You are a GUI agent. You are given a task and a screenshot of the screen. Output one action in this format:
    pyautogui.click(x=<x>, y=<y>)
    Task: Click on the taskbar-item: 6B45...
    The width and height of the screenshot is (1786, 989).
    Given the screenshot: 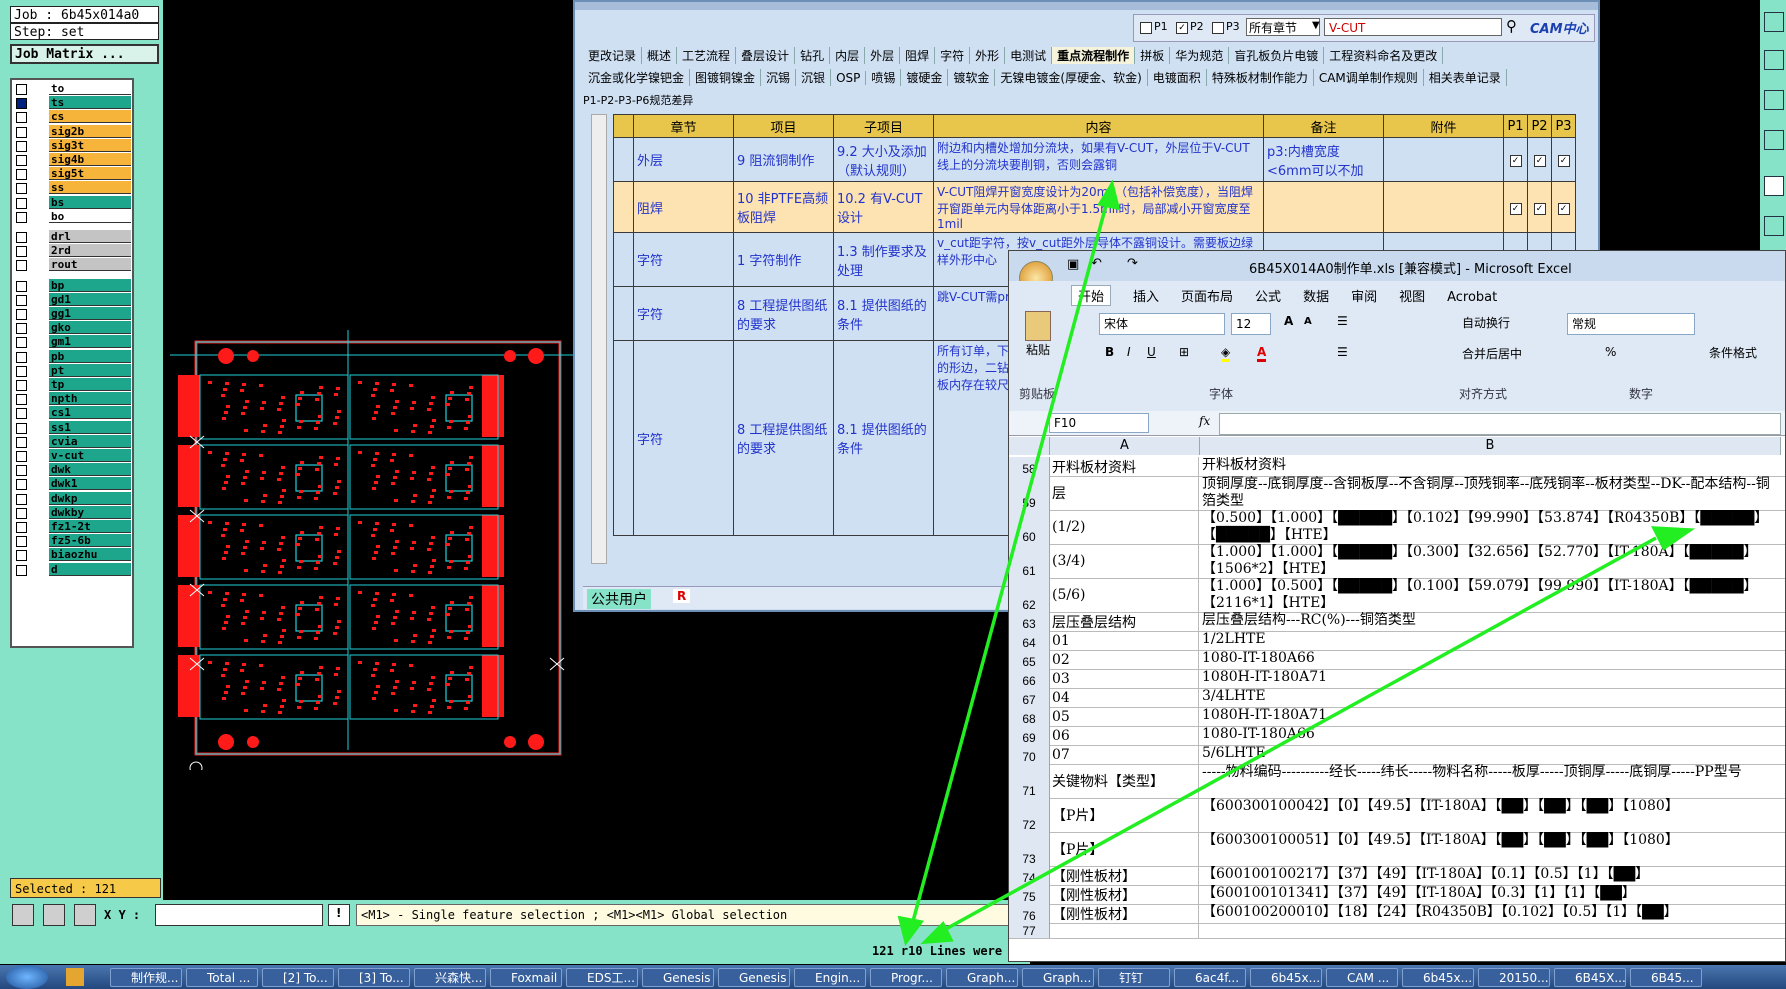 What is the action you would take?
    pyautogui.click(x=1666, y=977)
    